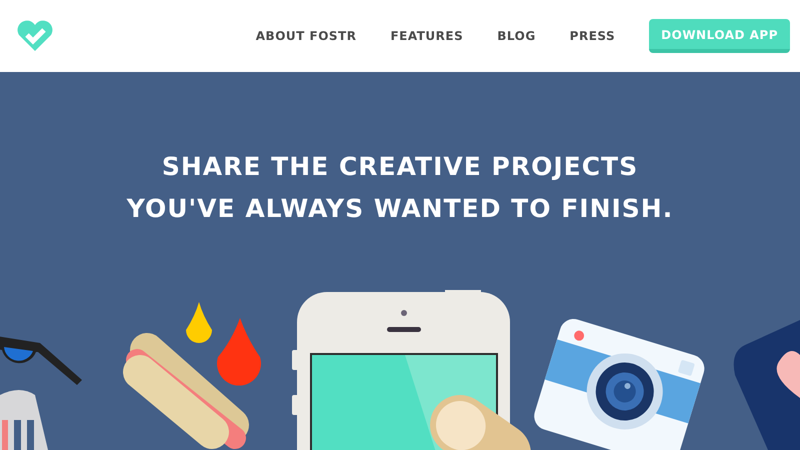 The image size is (800, 450). Describe the element at coordinates (593, 36) in the screenshot. I see `nav-link: PRESS` at that location.